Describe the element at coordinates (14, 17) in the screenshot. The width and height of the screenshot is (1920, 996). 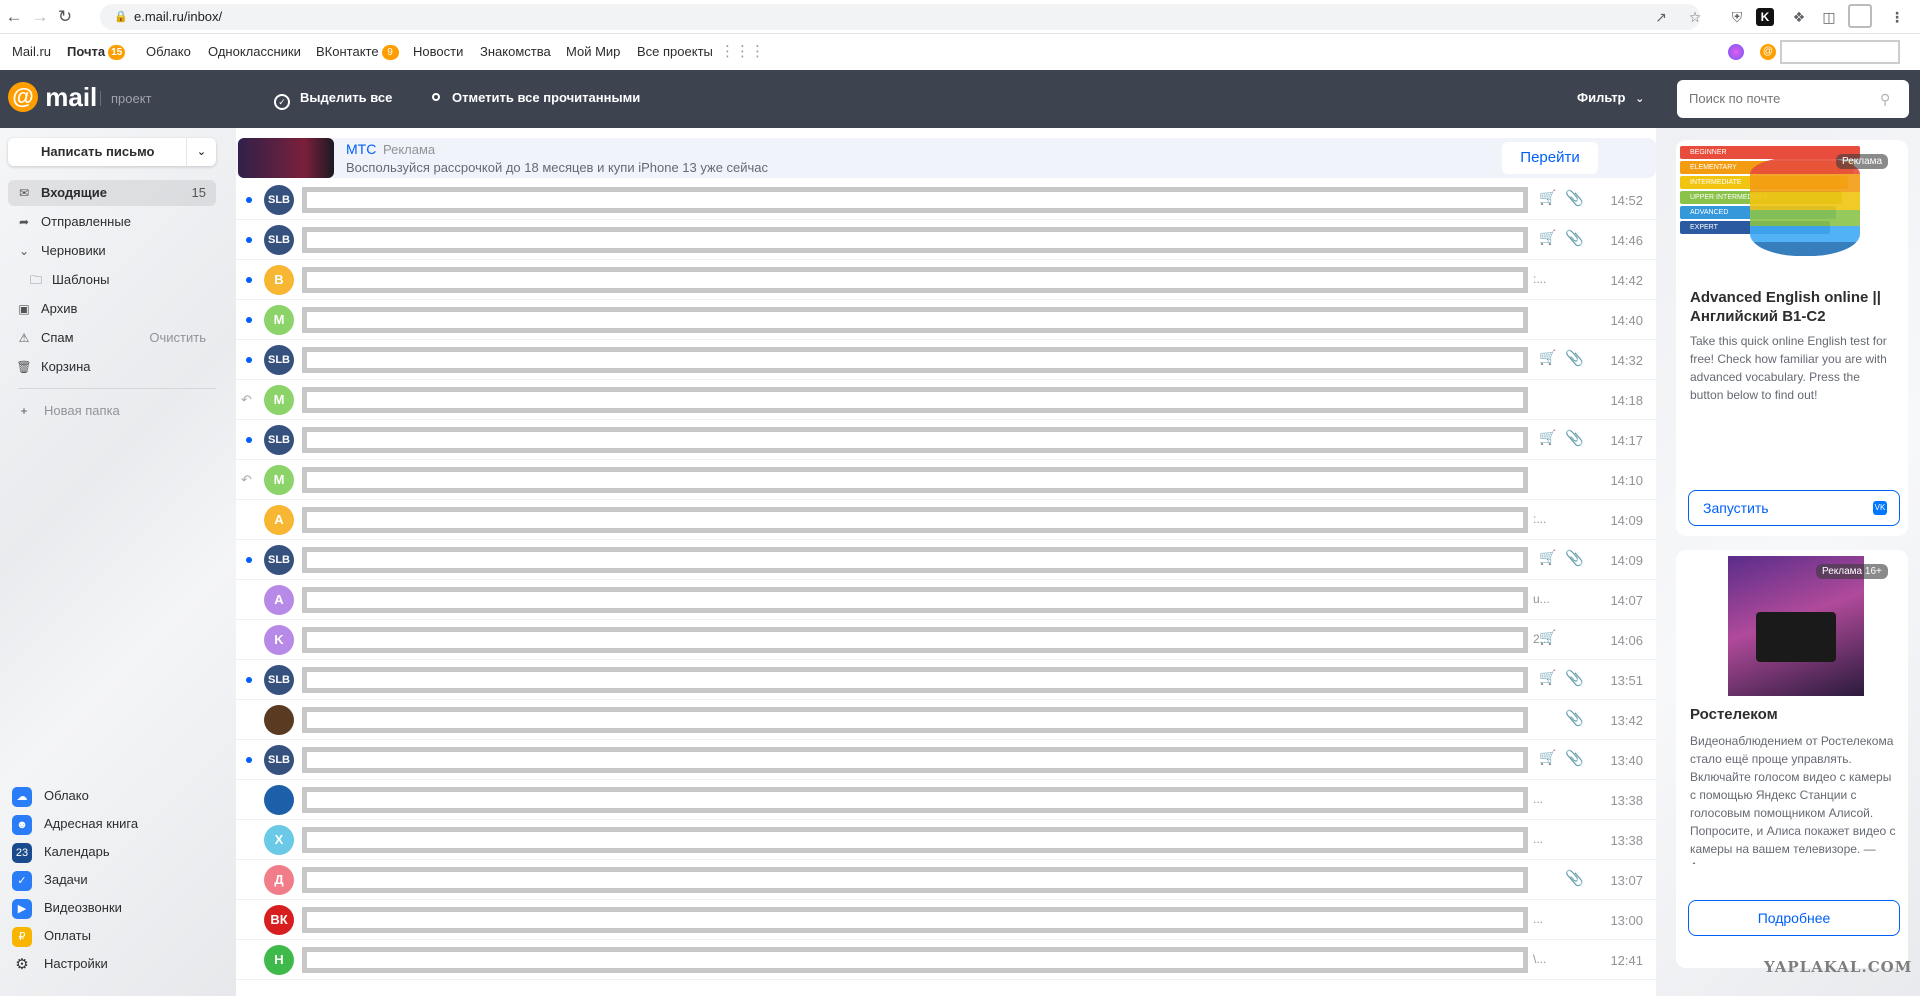
I see `back-icon: ←` at that location.